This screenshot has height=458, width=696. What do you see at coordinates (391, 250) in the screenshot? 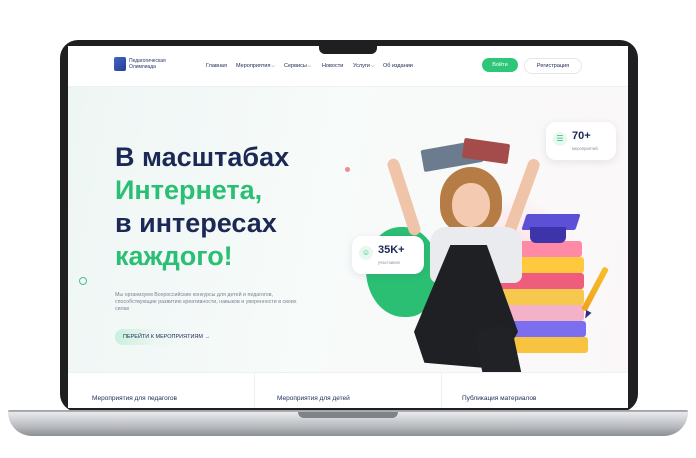
I see `stat-value: 35K+` at bounding box center [391, 250].